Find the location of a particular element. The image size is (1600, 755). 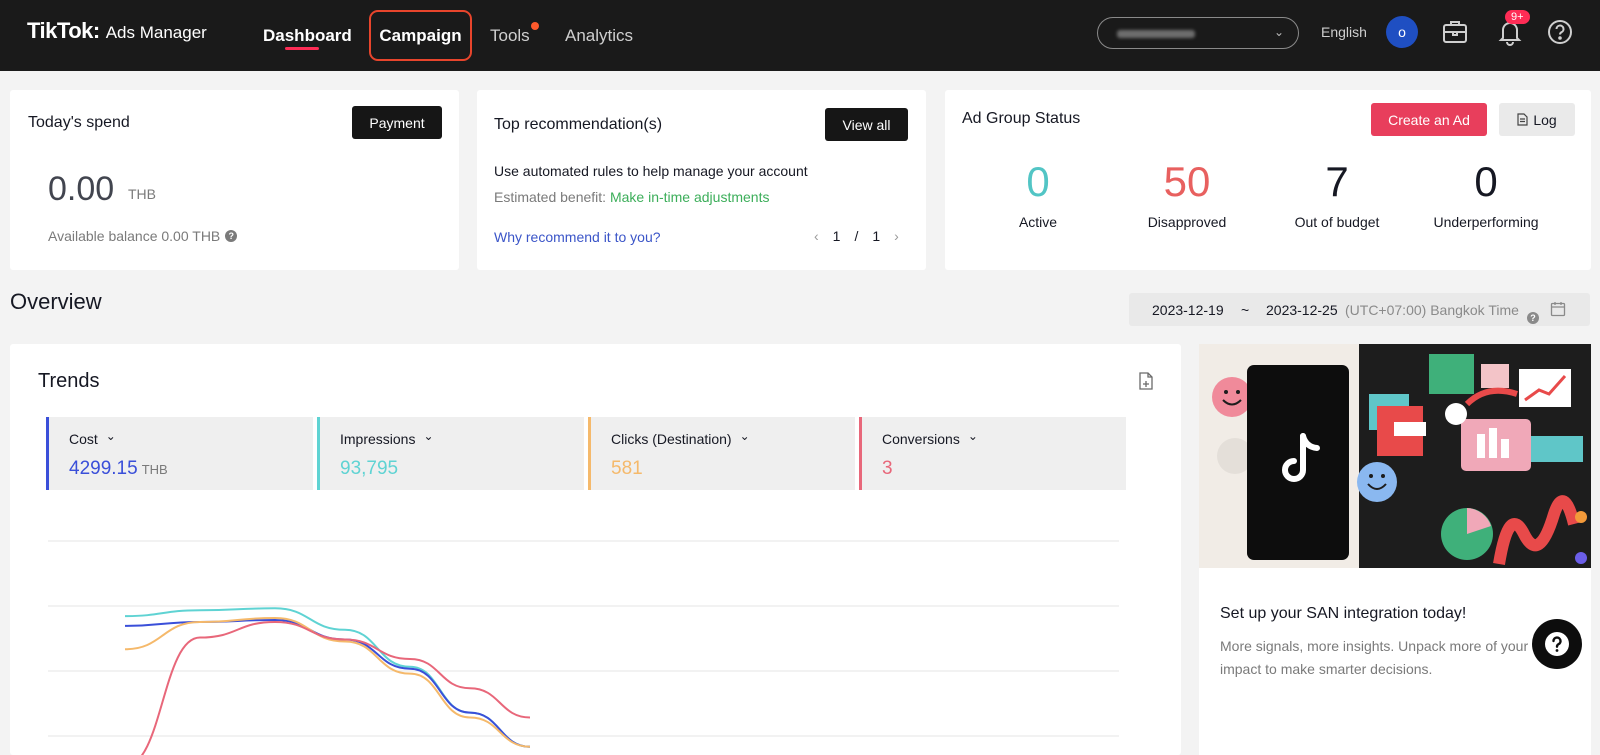

promo-banner-image is located at coordinates (1395, 456).